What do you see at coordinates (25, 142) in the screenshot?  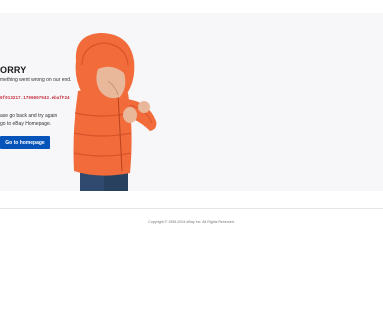 I see `go-to-homepage-button: Go to homepage` at bounding box center [25, 142].